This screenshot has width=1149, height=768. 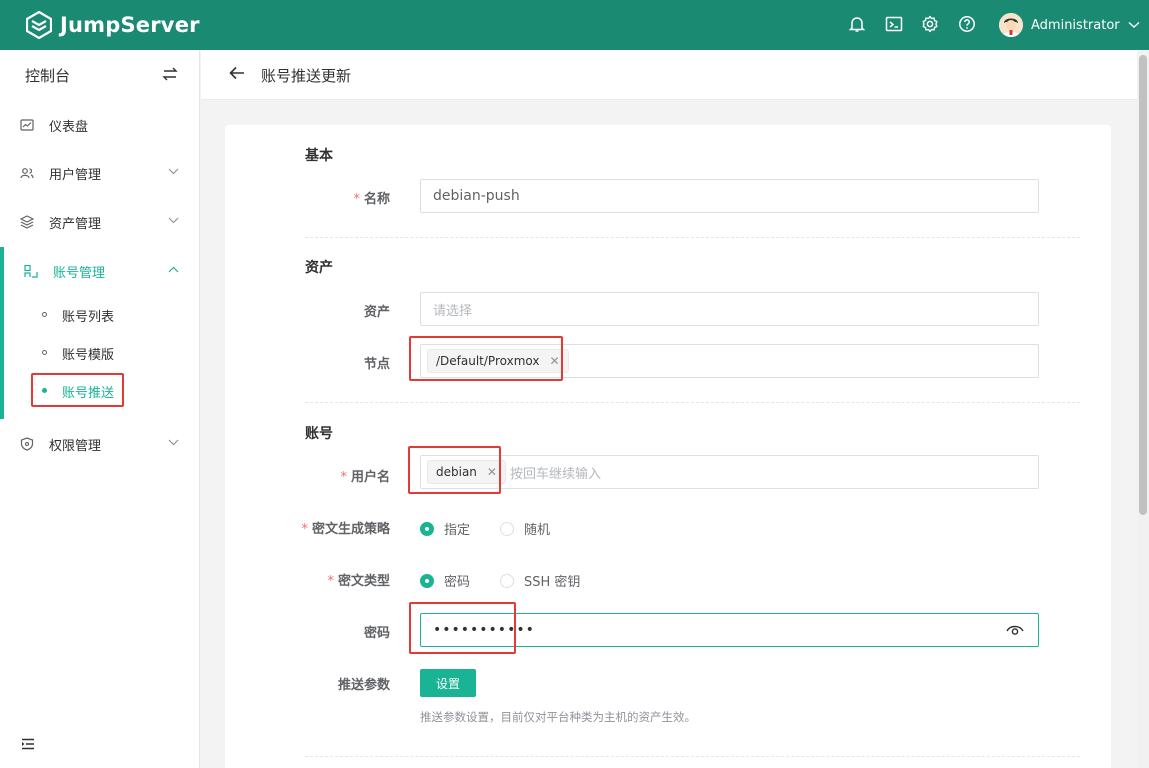 What do you see at coordinates (729, 196) in the screenshot?
I see `name-input: debian-push` at bounding box center [729, 196].